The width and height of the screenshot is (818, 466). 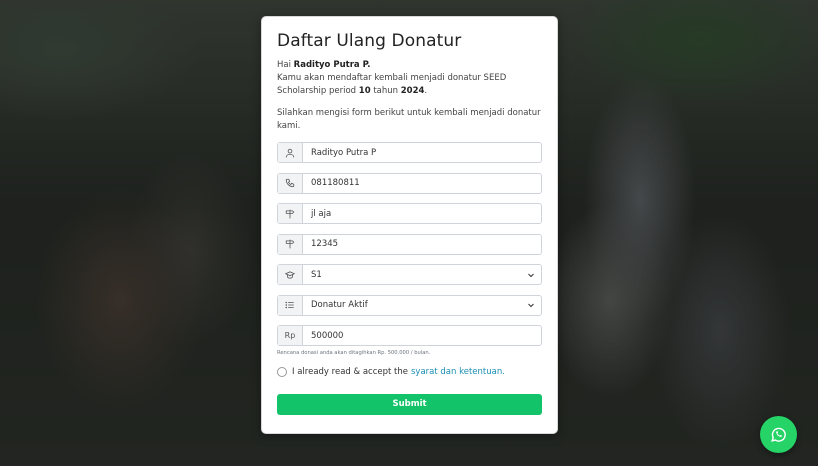 What do you see at coordinates (422, 305) in the screenshot?
I see `status-select: Donatur Aktif` at bounding box center [422, 305].